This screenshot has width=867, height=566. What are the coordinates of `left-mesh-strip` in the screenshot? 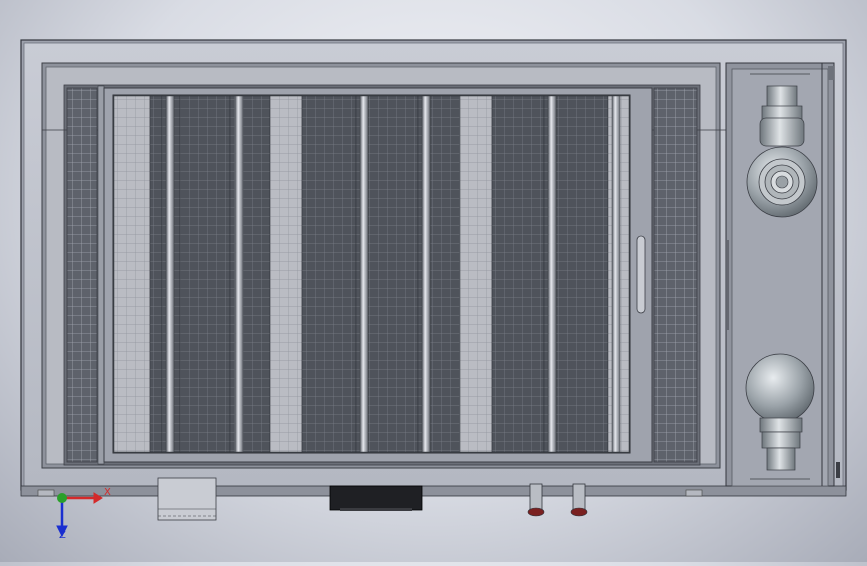 It's located at (82, 275).